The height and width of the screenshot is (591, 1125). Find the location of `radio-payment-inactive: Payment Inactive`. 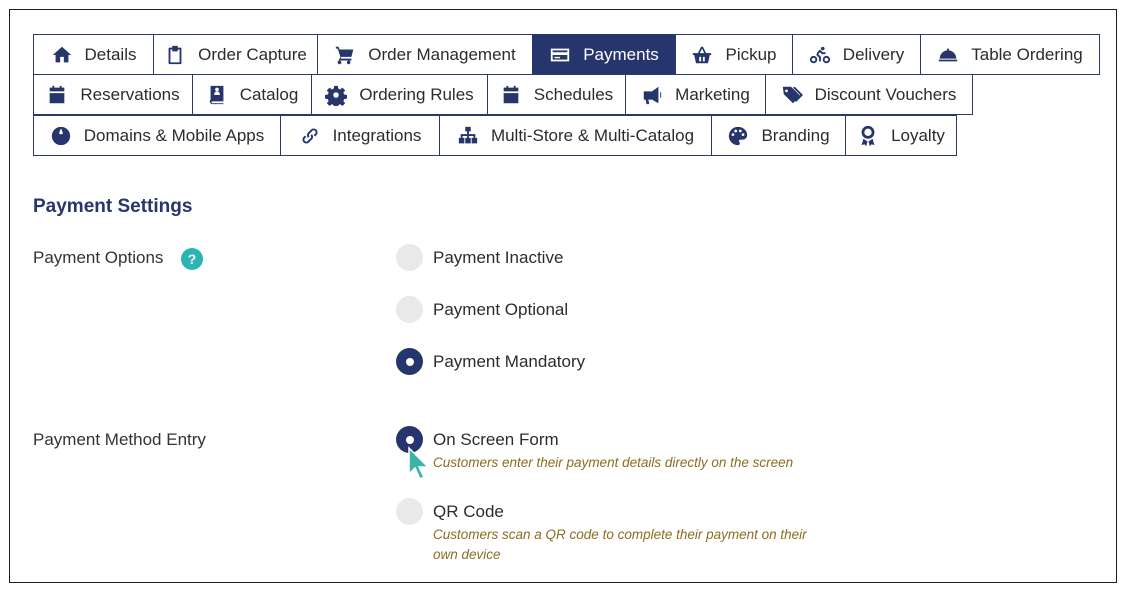

radio-payment-inactive: Payment Inactive is located at coordinates (479, 257).